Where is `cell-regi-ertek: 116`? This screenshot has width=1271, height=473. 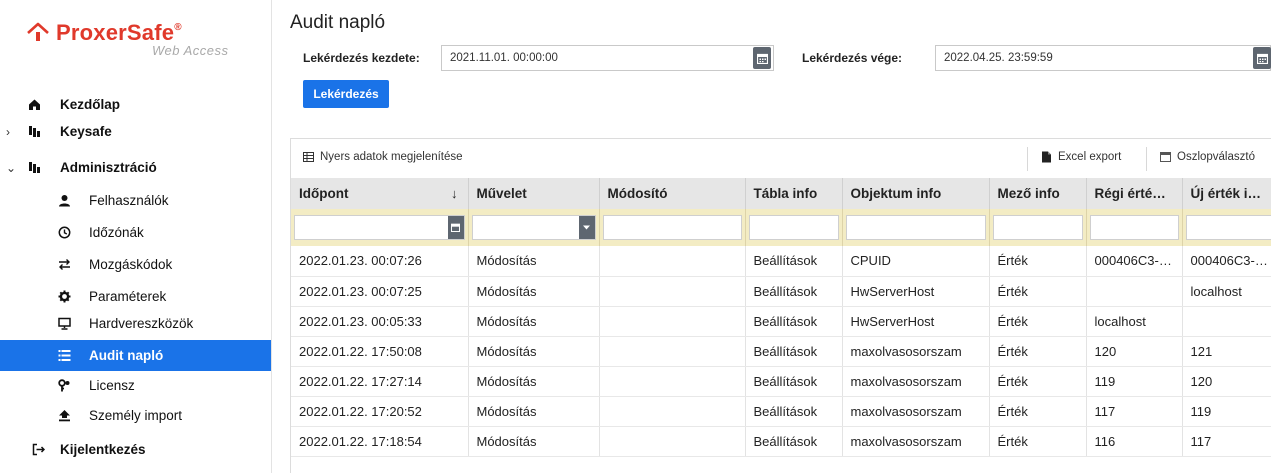 cell-regi-ertek: 116 is located at coordinates (1134, 441).